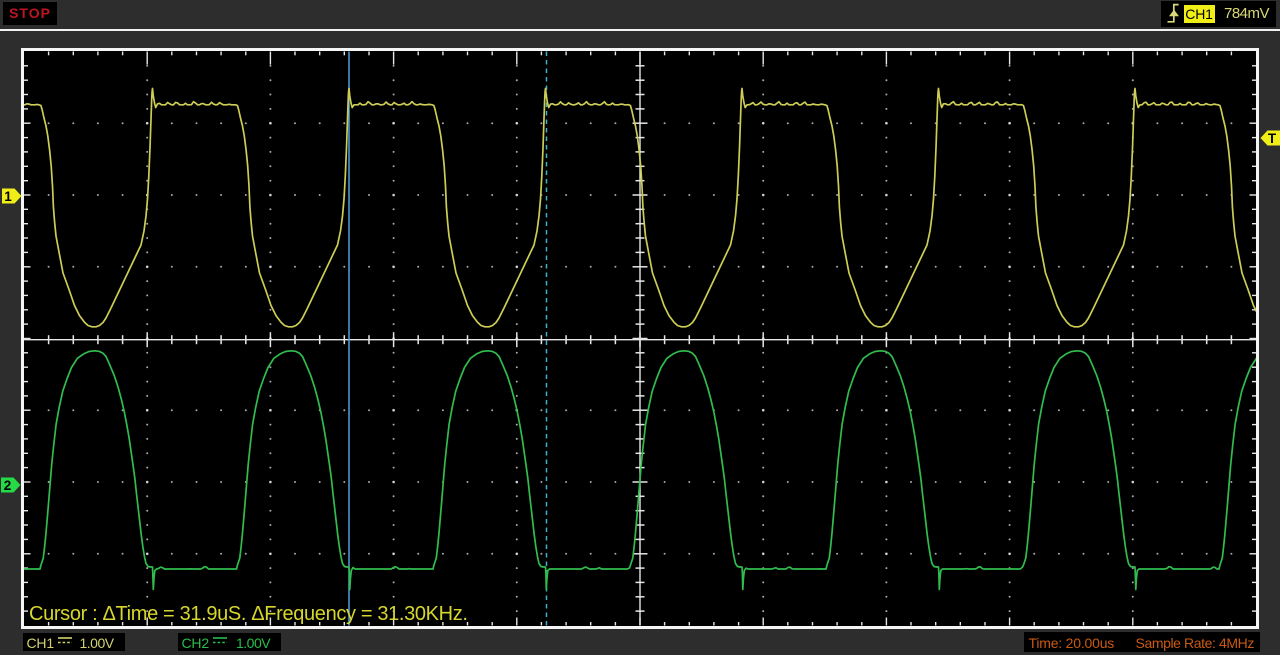 The image size is (1280, 655). What do you see at coordinates (8, 196) in the screenshot?
I see `svg-text: 1` at bounding box center [8, 196].